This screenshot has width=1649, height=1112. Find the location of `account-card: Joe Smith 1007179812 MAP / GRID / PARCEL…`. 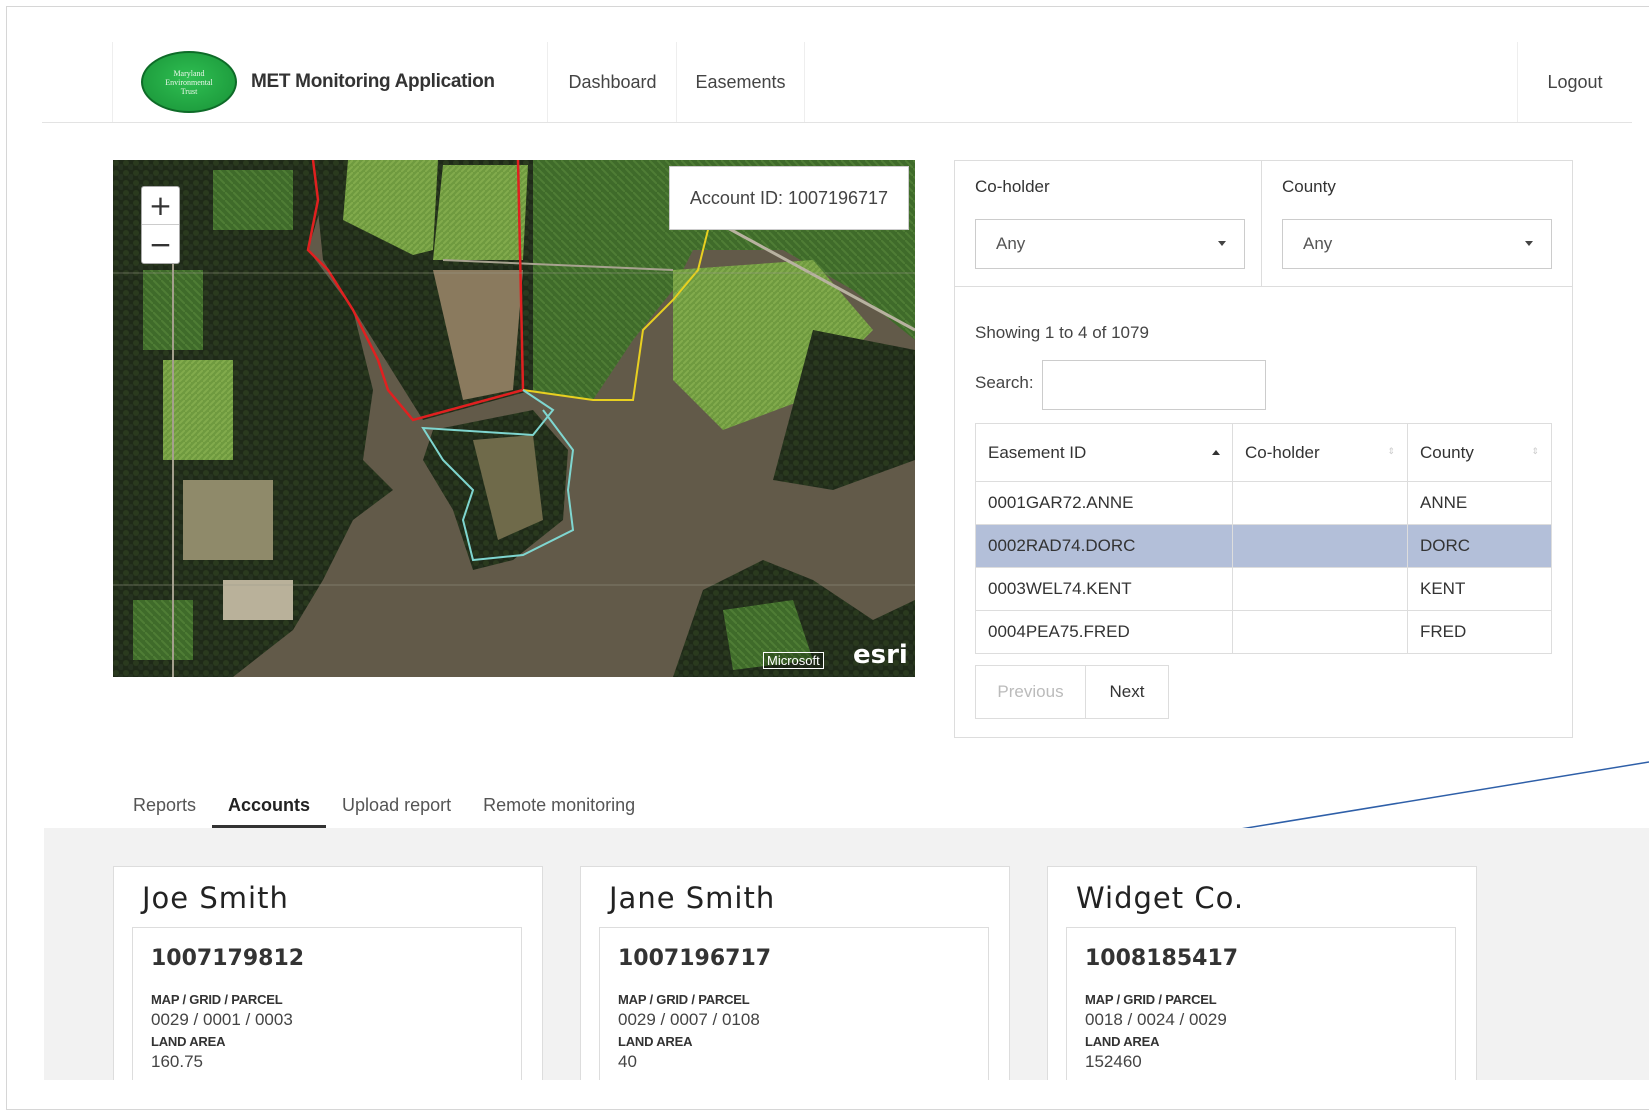

account-card: Joe Smith 1007179812 MAP / GRID / PARCEL… is located at coordinates (328, 973).